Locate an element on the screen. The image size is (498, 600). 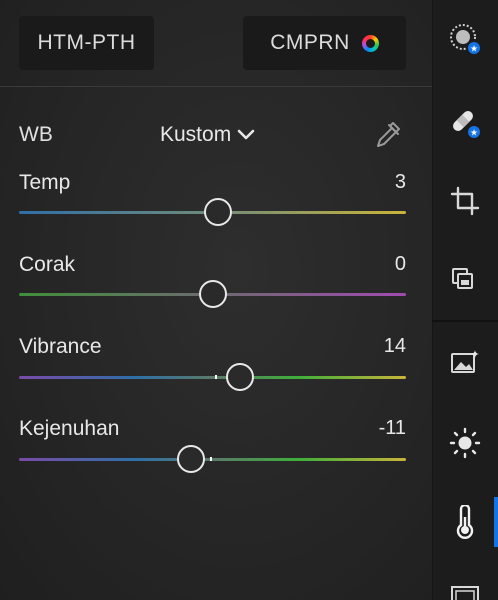
bw-button: HTM-PTH is located at coordinates (86, 43).